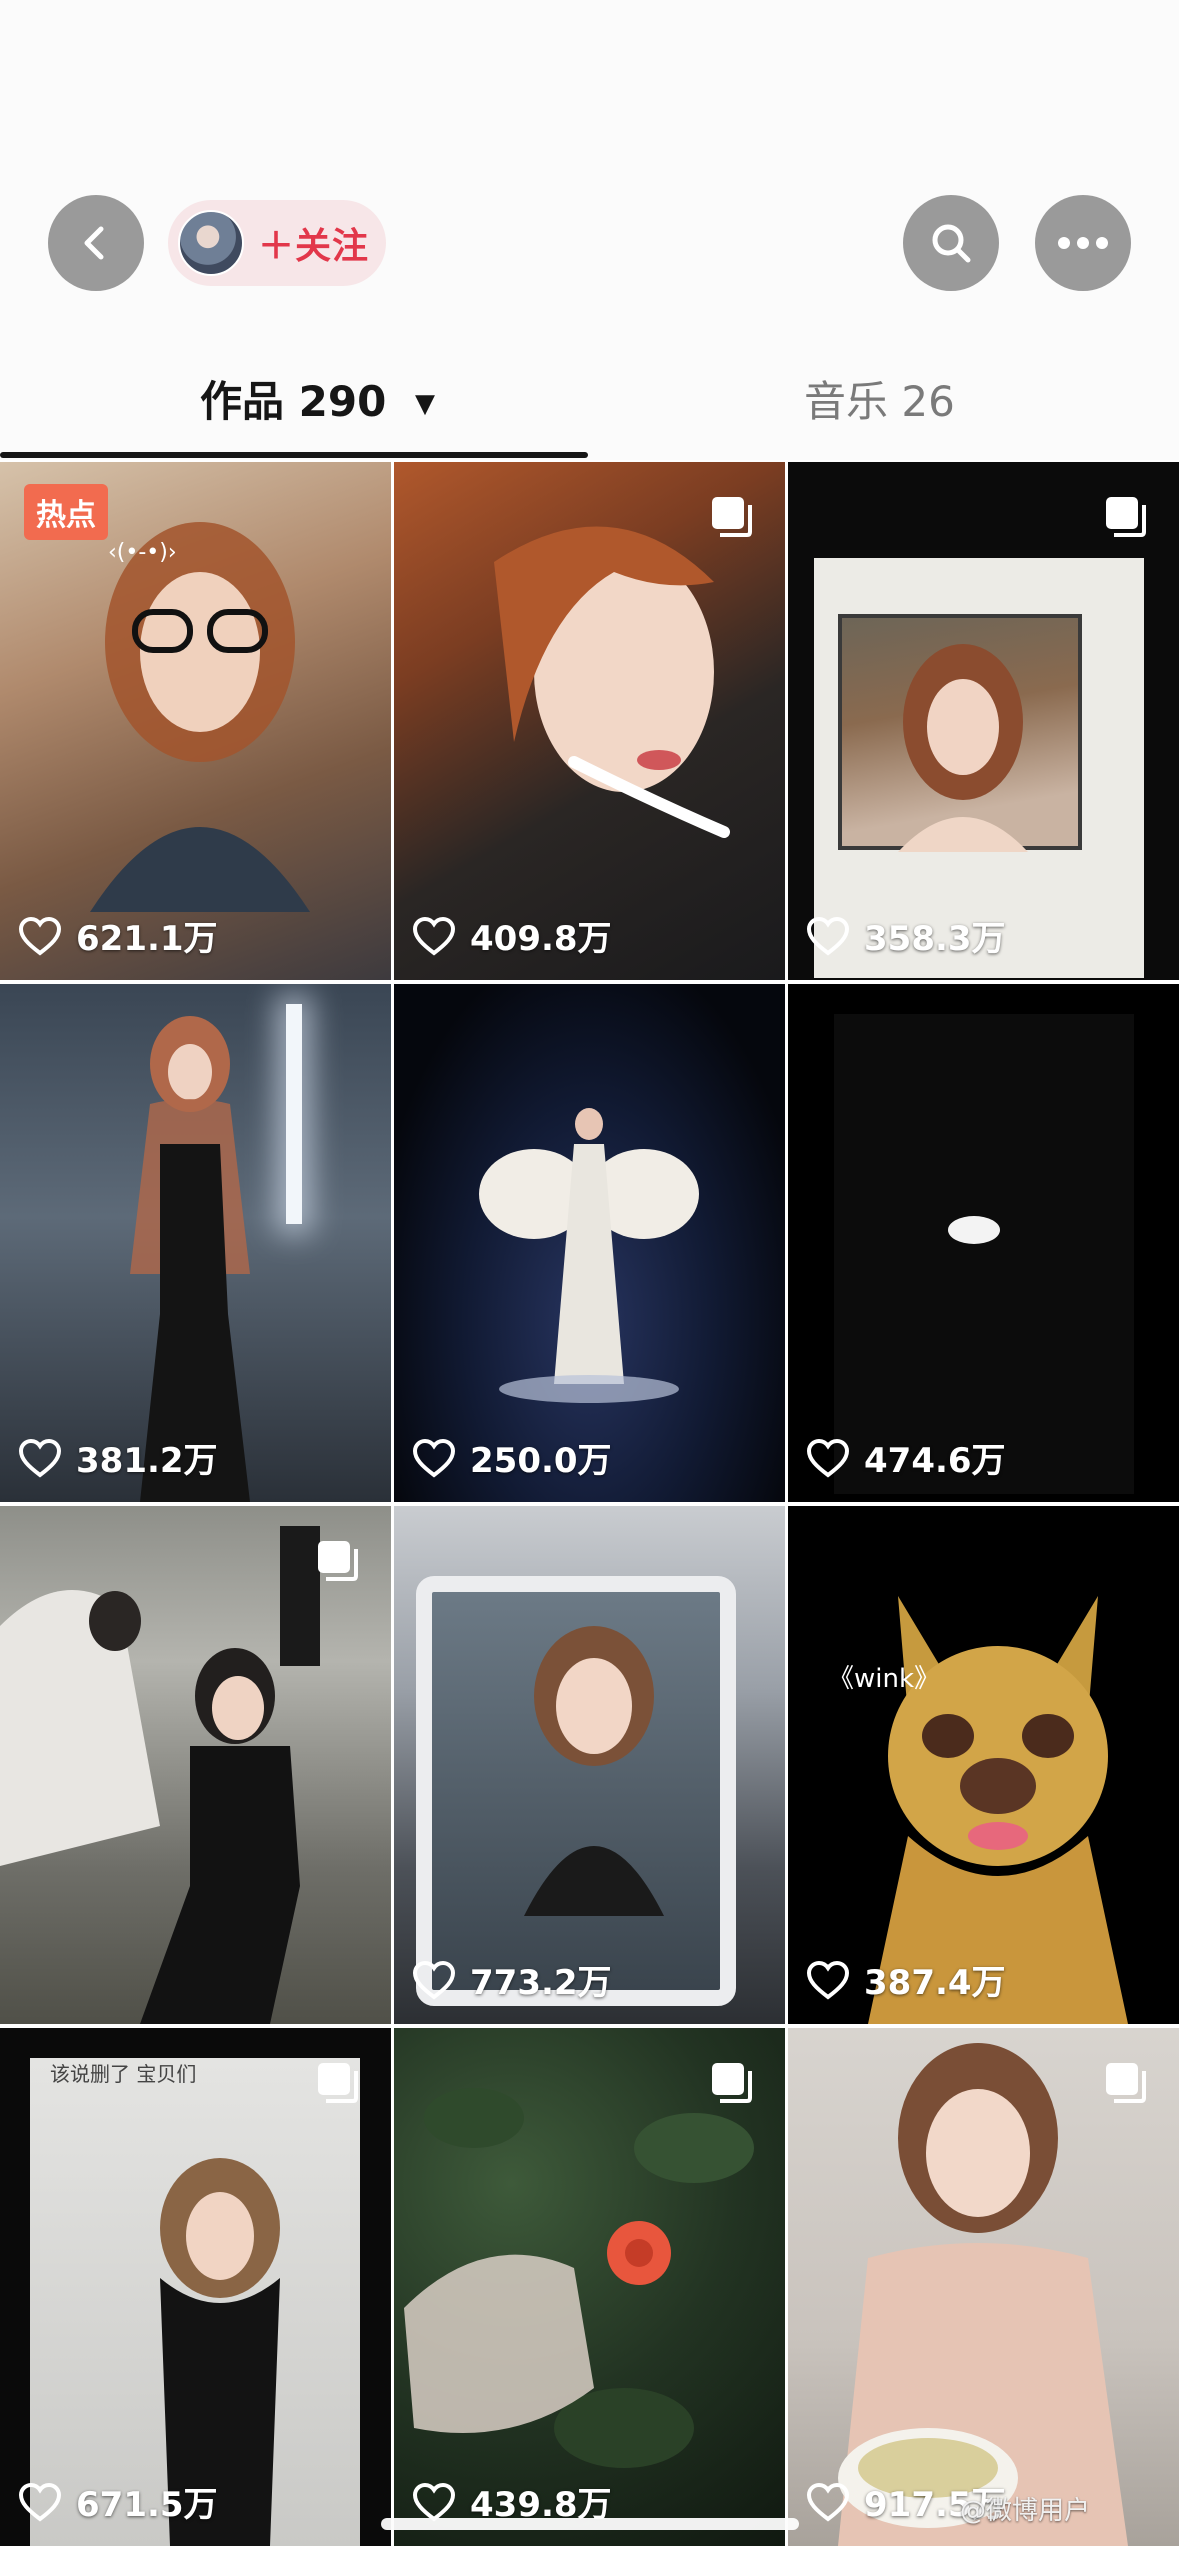 The width and height of the screenshot is (1179, 2556). Describe the element at coordinates (211, 243) in the screenshot. I see `avatar` at that location.